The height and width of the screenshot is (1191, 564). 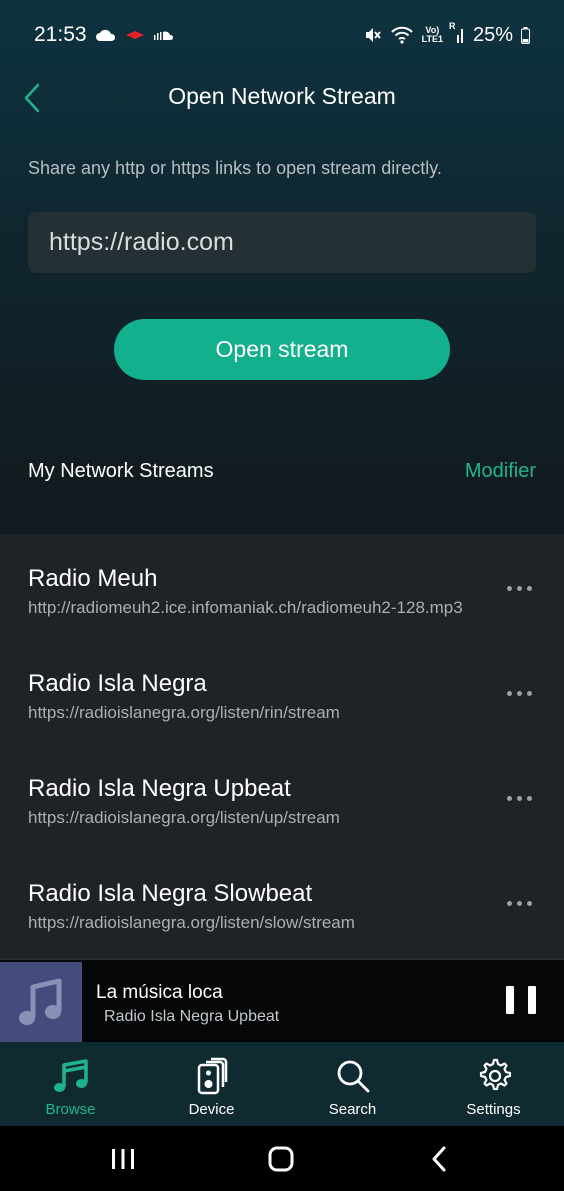 I want to click on album-art, so click(x=41, y=1003).